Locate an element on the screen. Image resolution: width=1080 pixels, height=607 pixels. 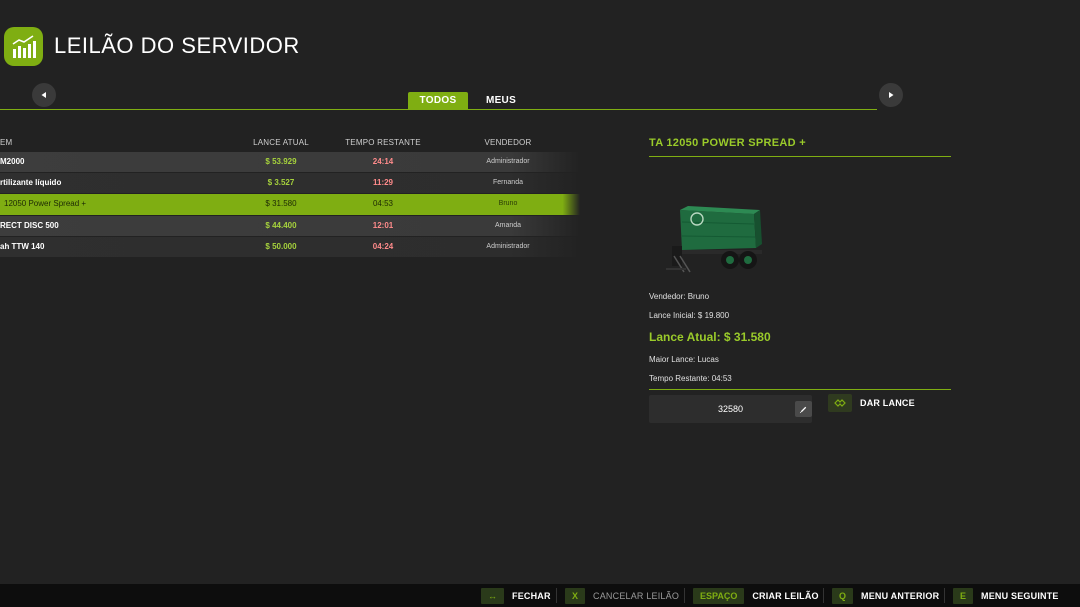
row-seller: Amanda is located at coordinates (508, 225).